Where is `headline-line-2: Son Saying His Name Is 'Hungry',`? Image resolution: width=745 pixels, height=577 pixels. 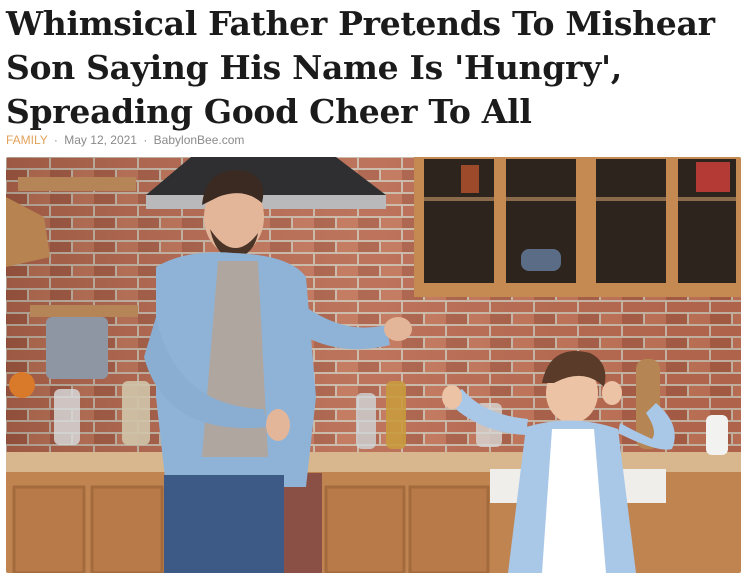 headline-line-2: Son Saying His Name Is 'Hungry', is located at coordinates (373, 68).